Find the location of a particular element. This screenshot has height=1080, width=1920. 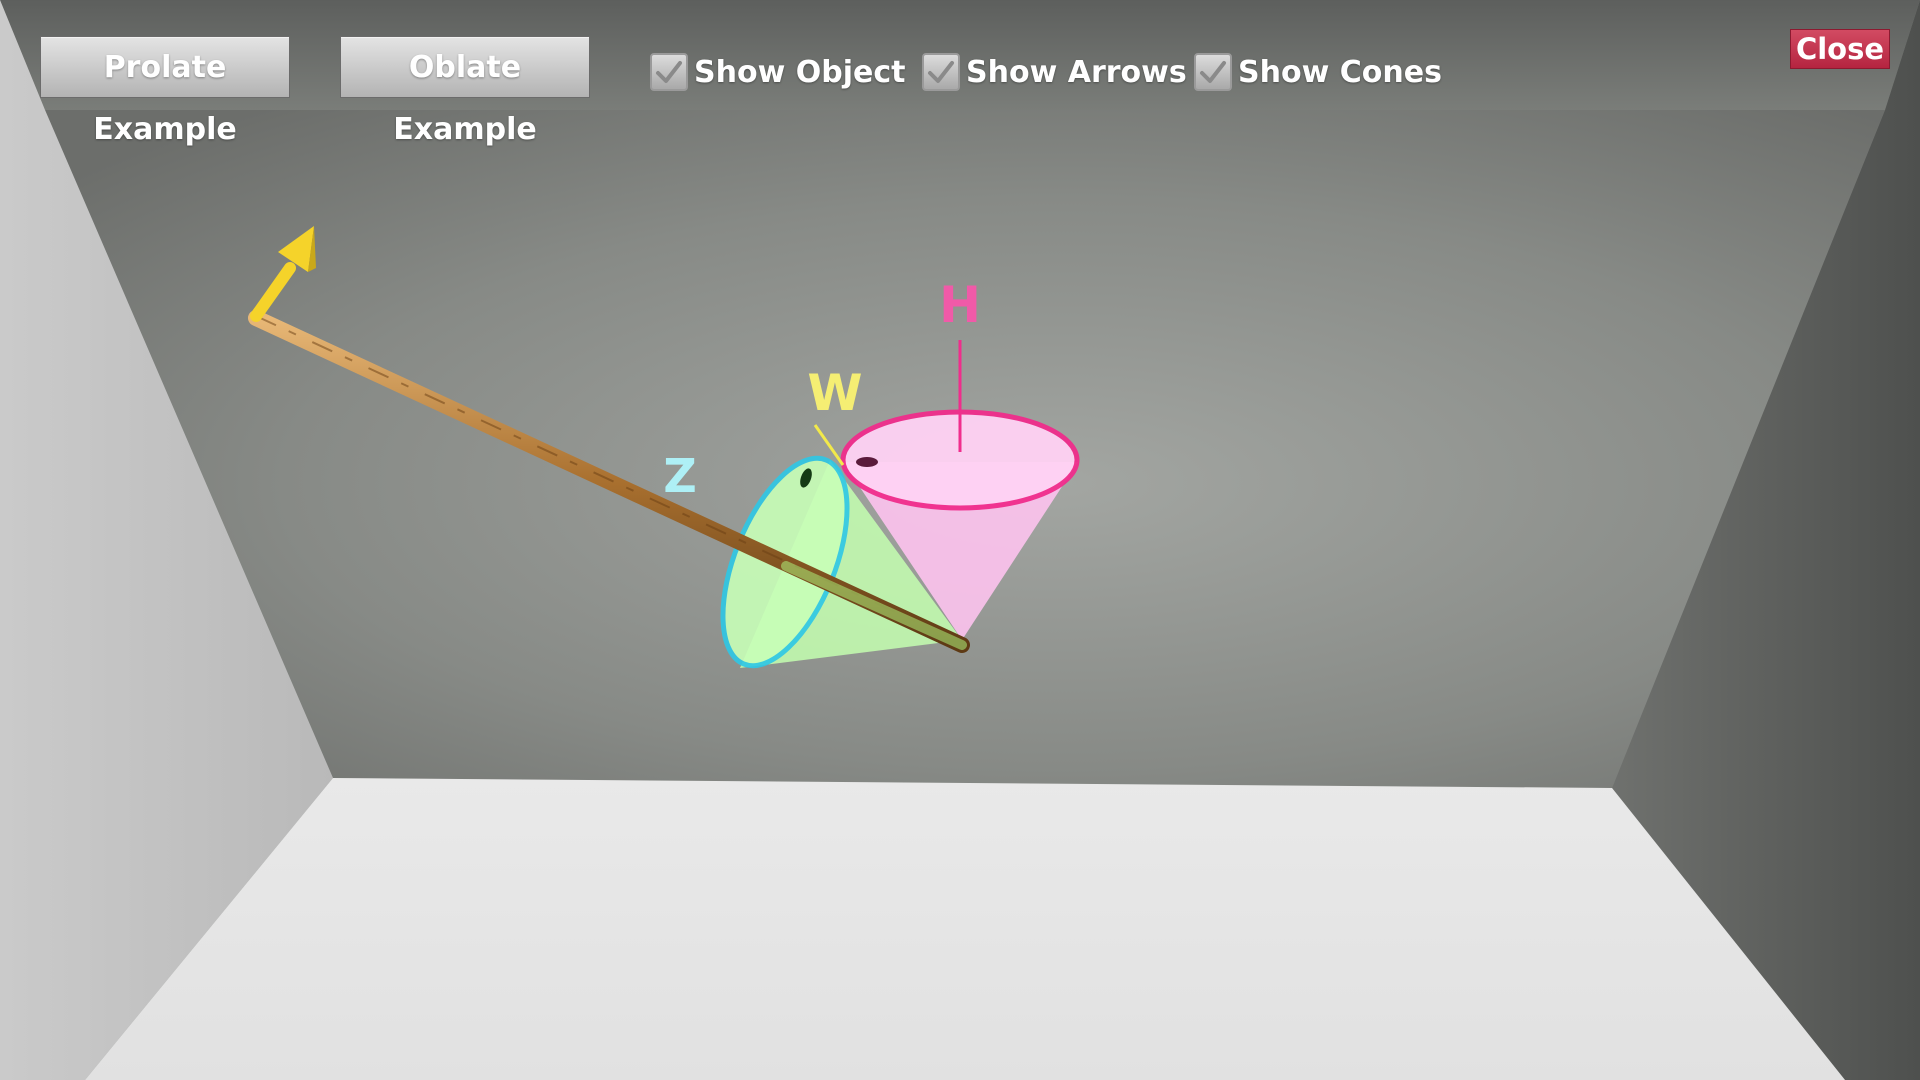

show-object-checkbox is located at coordinates (669, 72).